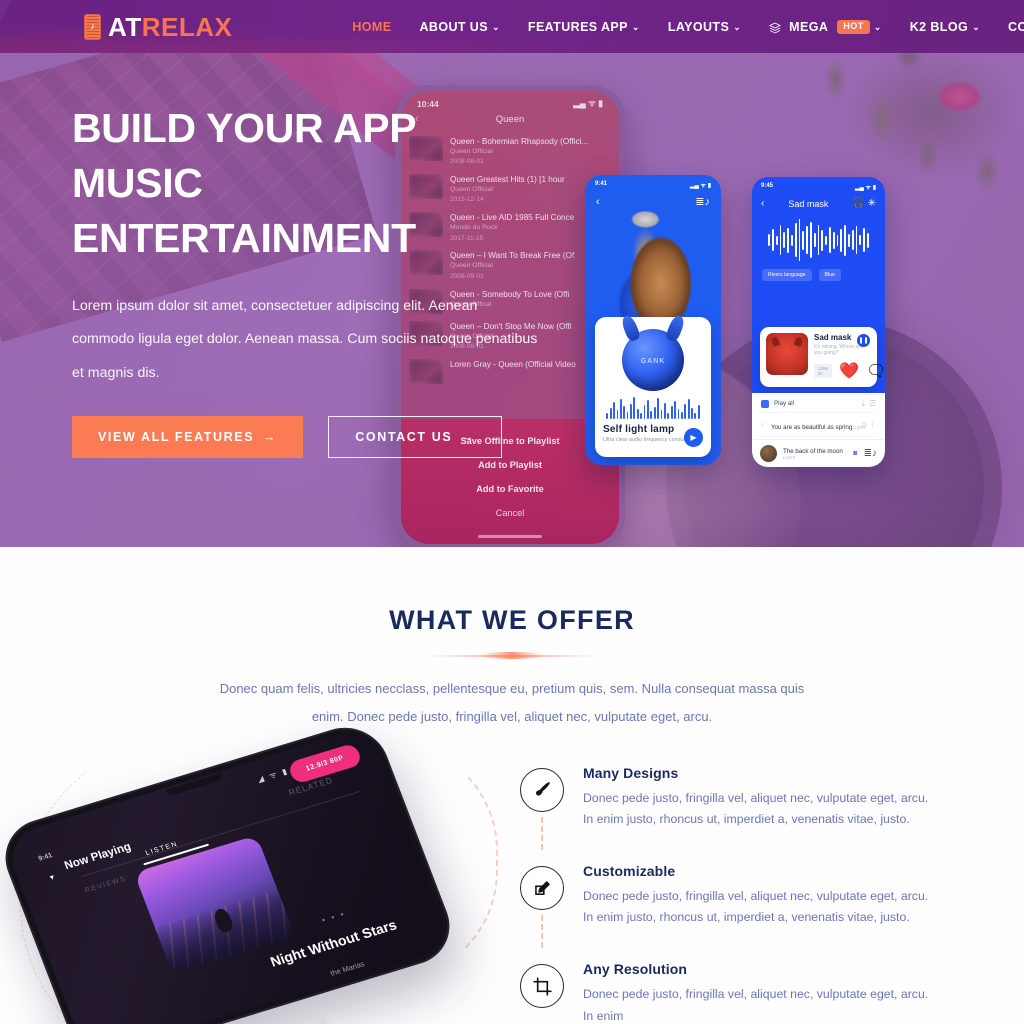 Image resolution: width=1024 pixels, height=1024 pixels. I want to click on home-indicator, so click(510, 536).